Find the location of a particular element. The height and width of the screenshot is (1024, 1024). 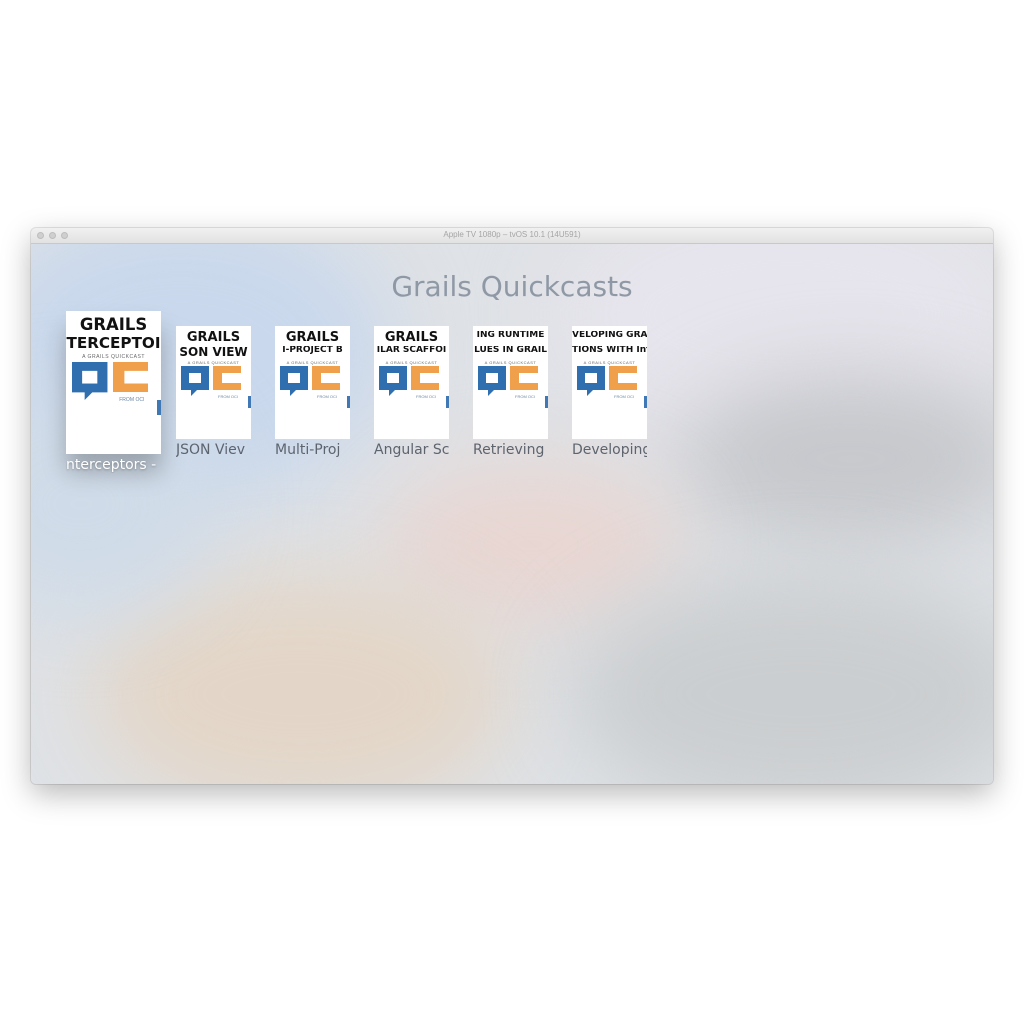

window-titlebar: Apple TV 1080p – tvOS 10.1 (14U591) is located at coordinates (512, 236).